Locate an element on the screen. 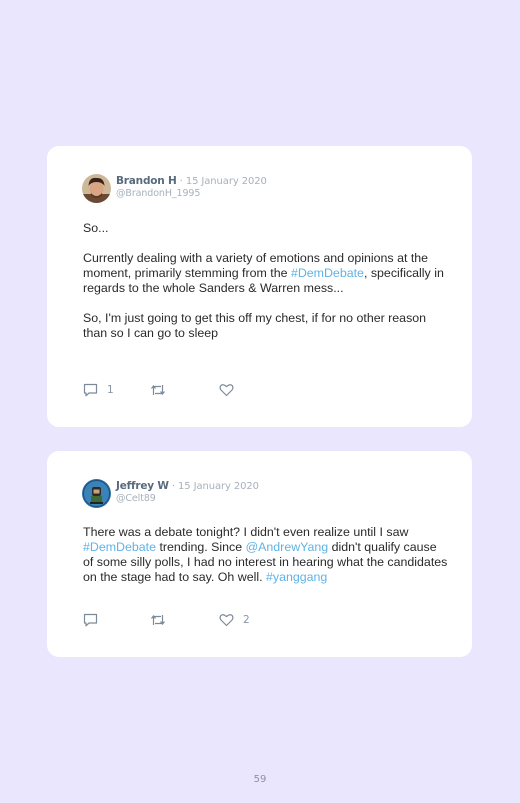 The width and height of the screenshot is (520, 803). author-name: Brandon H · 15 January 2020 is located at coordinates (191, 181).